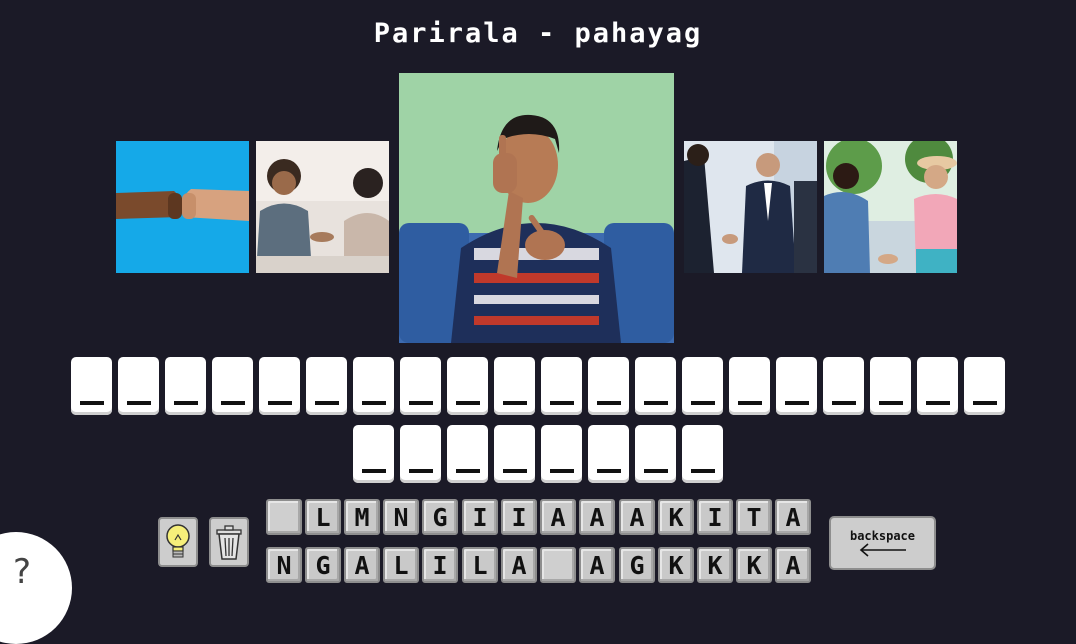 This screenshot has width=1076, height=644. Describe the element at coordinates (754, 517) in the screenshot. I see `letter-tile: T` at that location.